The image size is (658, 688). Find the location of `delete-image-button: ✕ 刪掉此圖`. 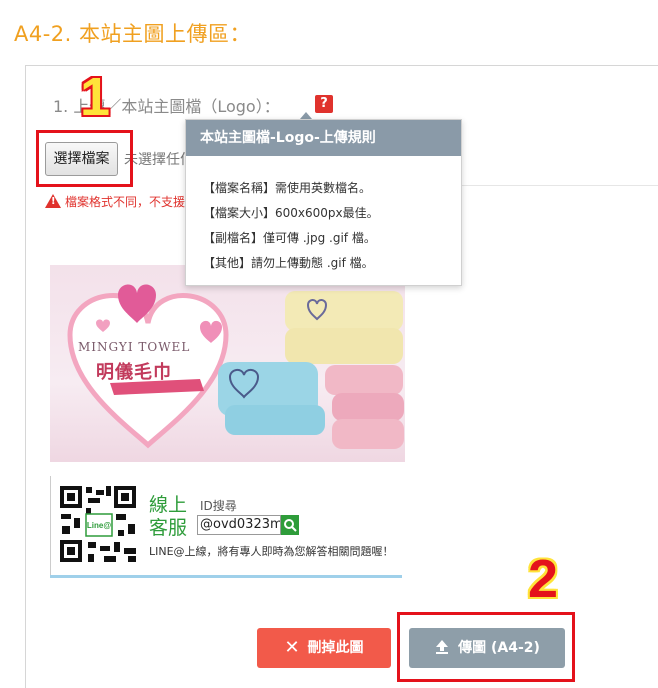

delete-image-button: ✕ 刪掉此圖 is located at coordinates (324, 648).